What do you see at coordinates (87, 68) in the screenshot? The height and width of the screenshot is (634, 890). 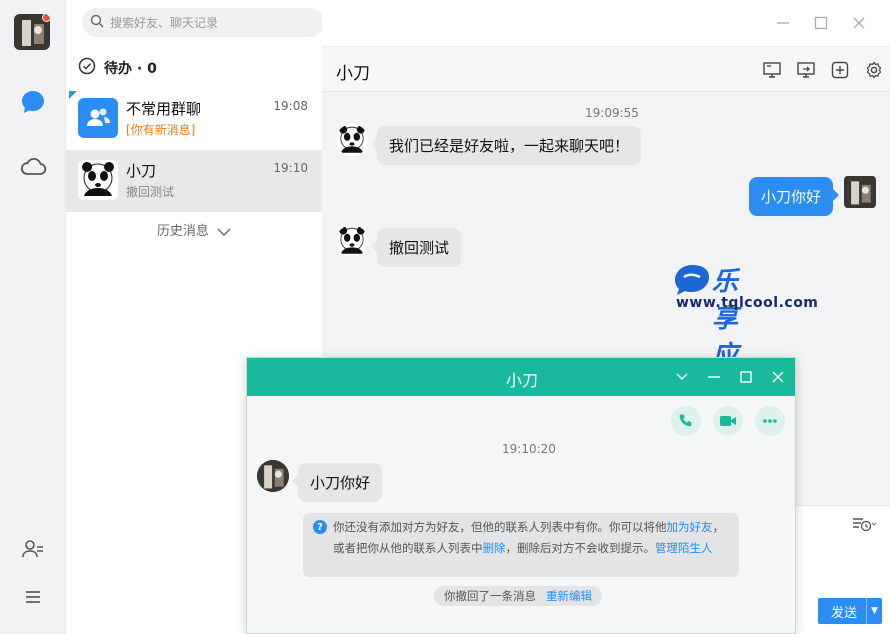 I see `check-circle-icon` at bounding box center [87, 68].